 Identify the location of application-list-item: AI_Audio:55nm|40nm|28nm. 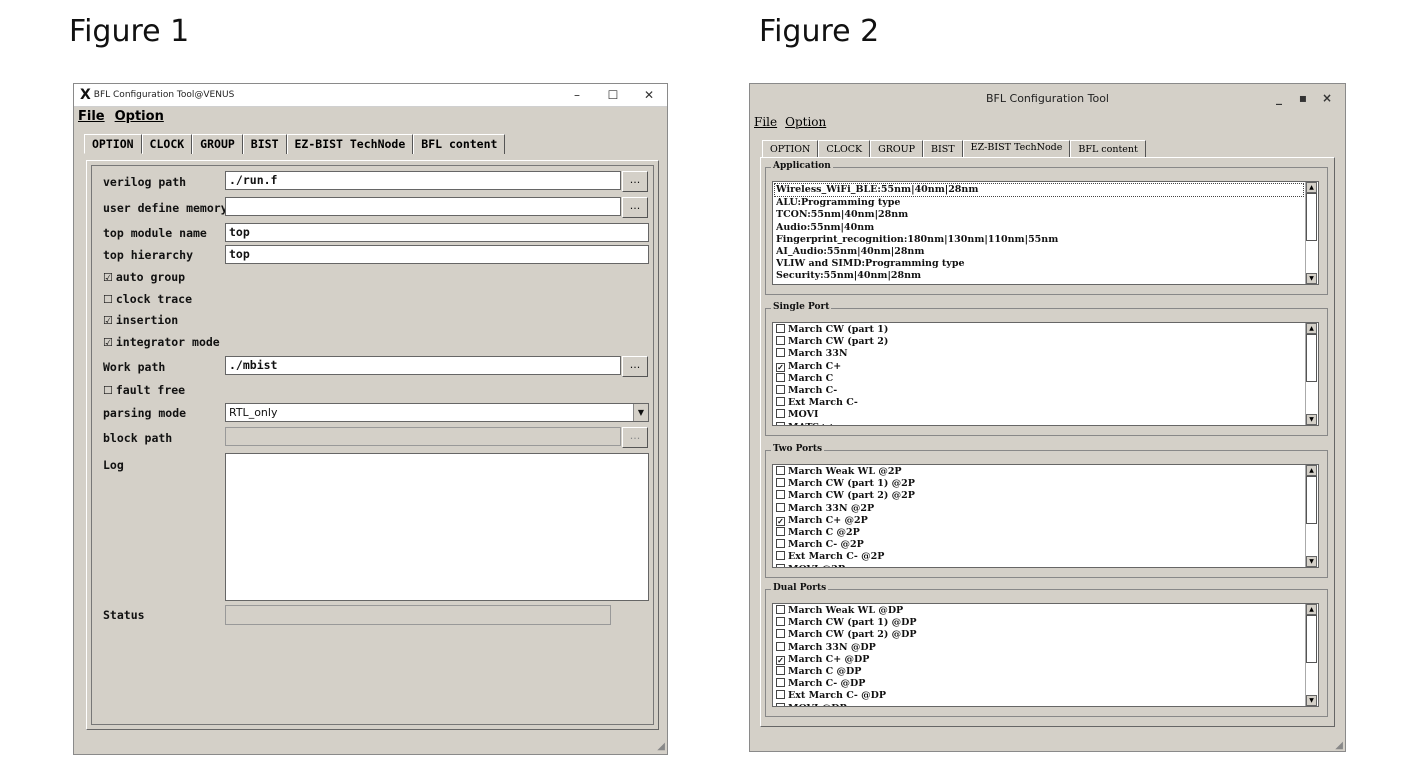
(1040, 252).